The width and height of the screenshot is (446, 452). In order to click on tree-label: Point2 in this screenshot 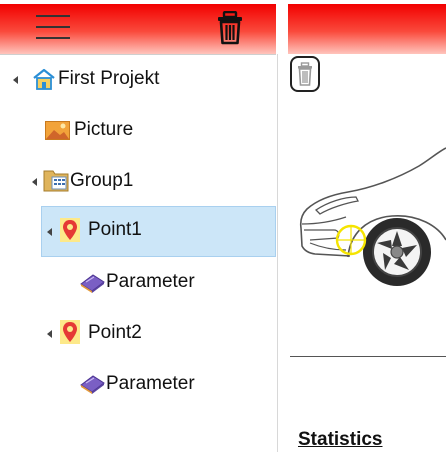, I will do `click(115, 332)`.